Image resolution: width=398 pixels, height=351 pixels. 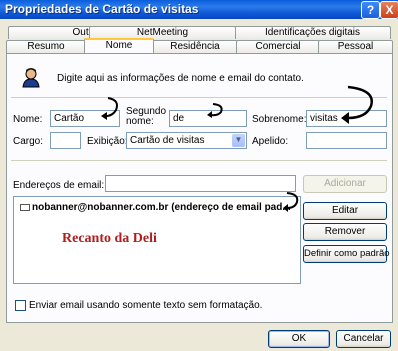 What do you see at coordinates (345, 184) in the screenshot?
I see `add-email-button: Adicionar` at bounding box center [345, 184].